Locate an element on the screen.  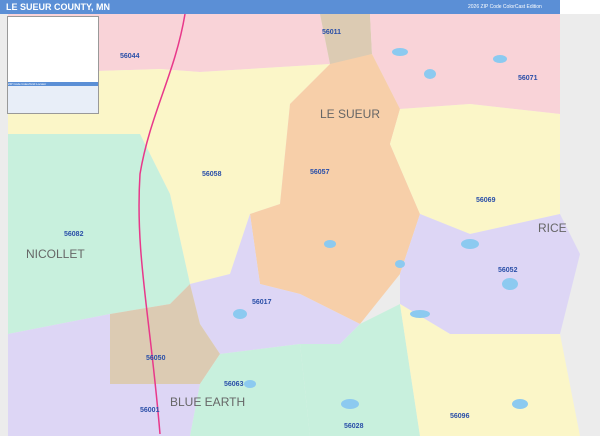
zip-label: 56082 is located at coordinates (74, 234).